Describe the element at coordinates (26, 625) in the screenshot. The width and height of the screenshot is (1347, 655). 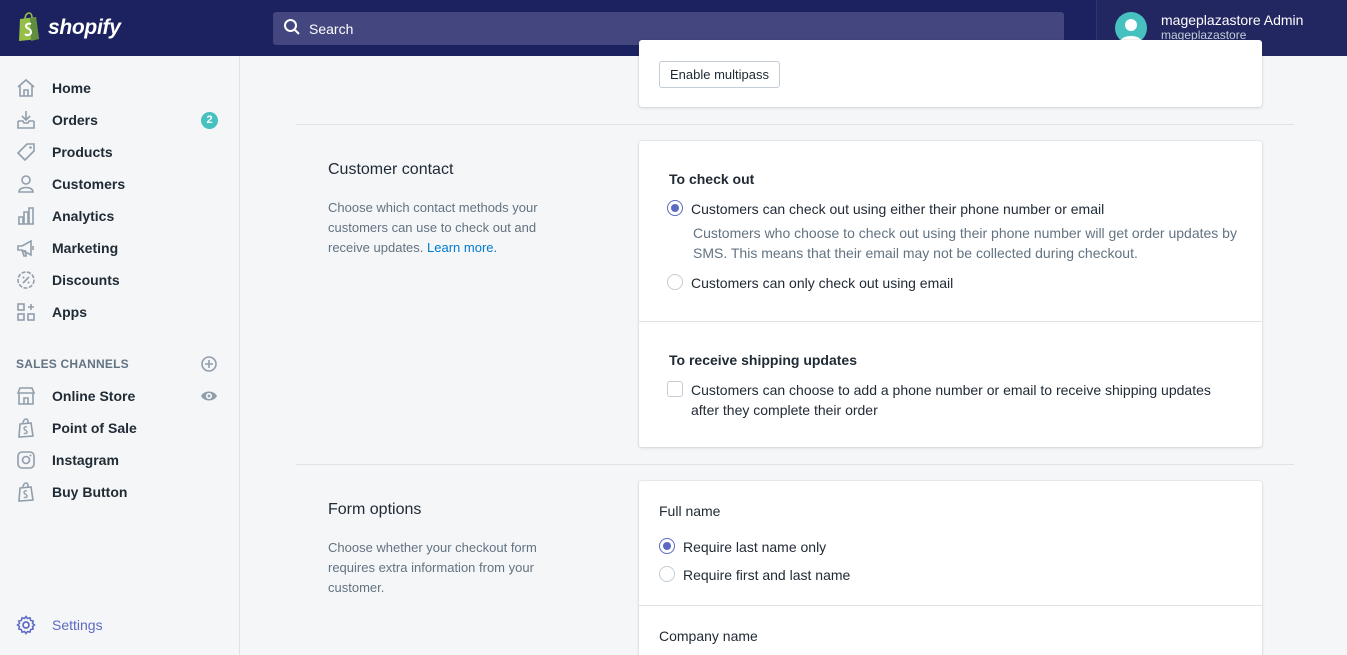
I see `gear-icon` at that location.